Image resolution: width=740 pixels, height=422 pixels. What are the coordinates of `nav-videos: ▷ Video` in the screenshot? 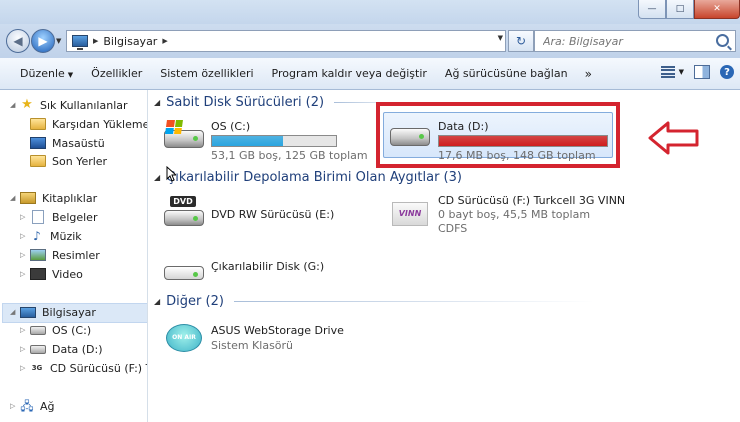 It's located at (51, 274).